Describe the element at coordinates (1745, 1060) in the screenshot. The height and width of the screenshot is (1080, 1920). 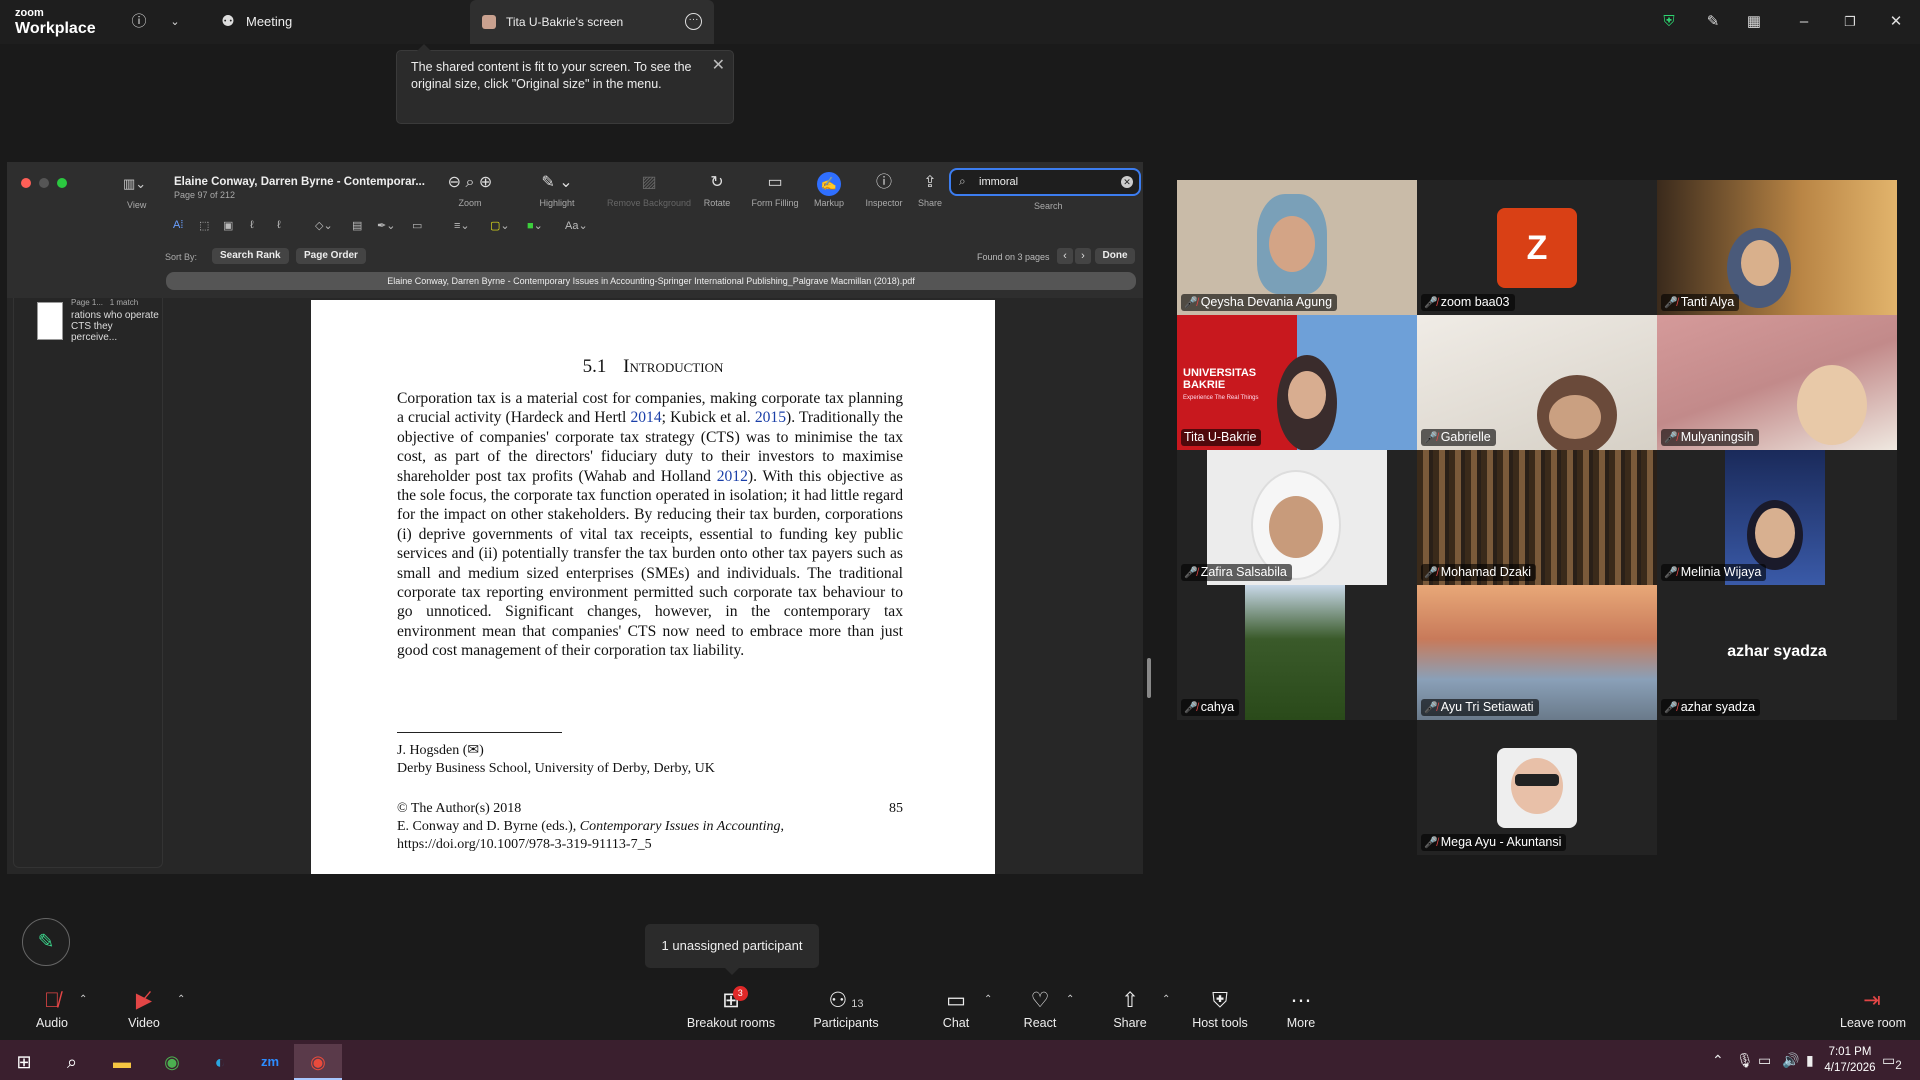
I see `microphone-icon: 🎙` at that location.